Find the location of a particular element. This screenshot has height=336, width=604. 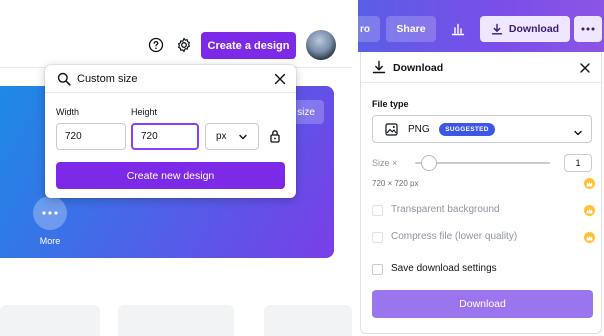

pro-button: ro is located at coordinates (369, 29).